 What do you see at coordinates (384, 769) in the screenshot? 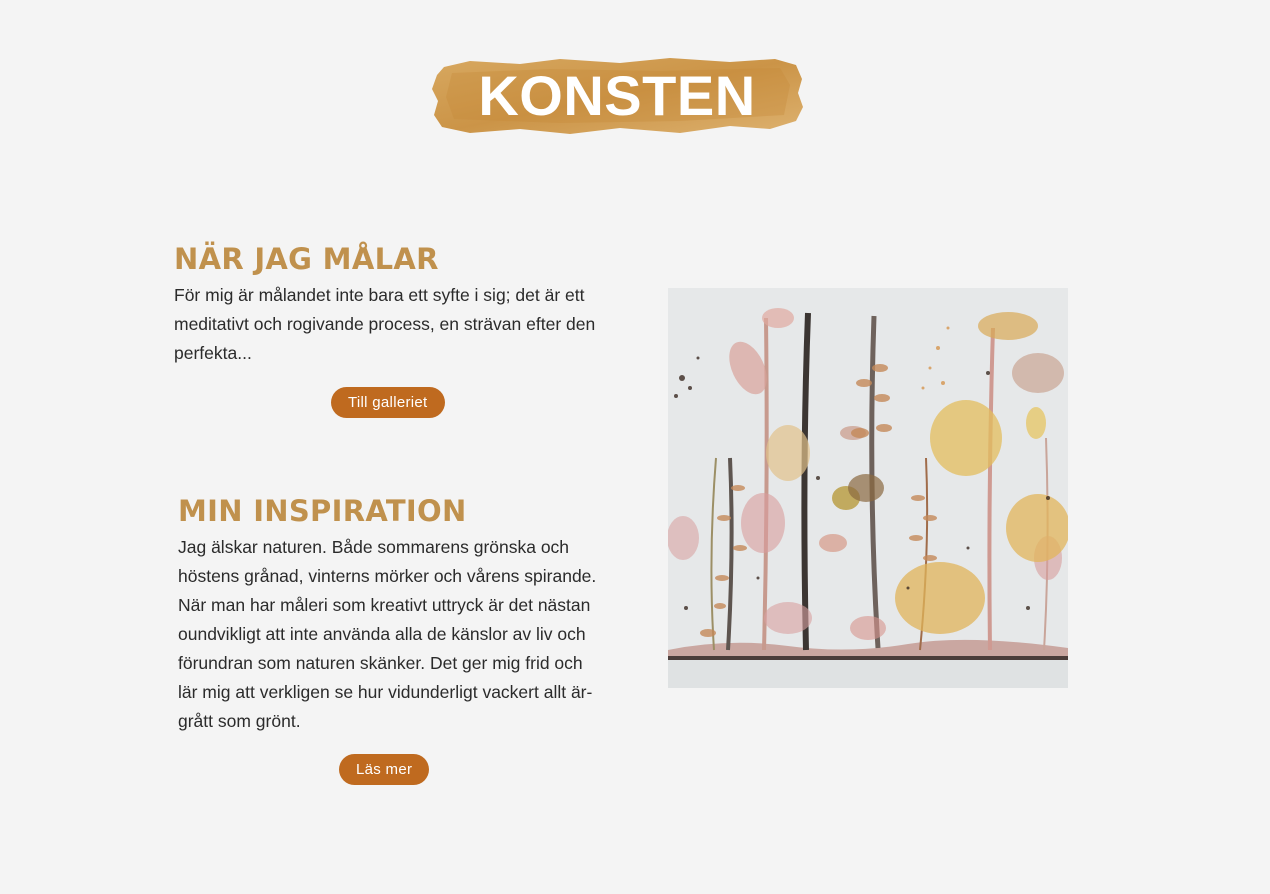
I see `read-more-button: Läs mer` at bounding box center [384, 769].